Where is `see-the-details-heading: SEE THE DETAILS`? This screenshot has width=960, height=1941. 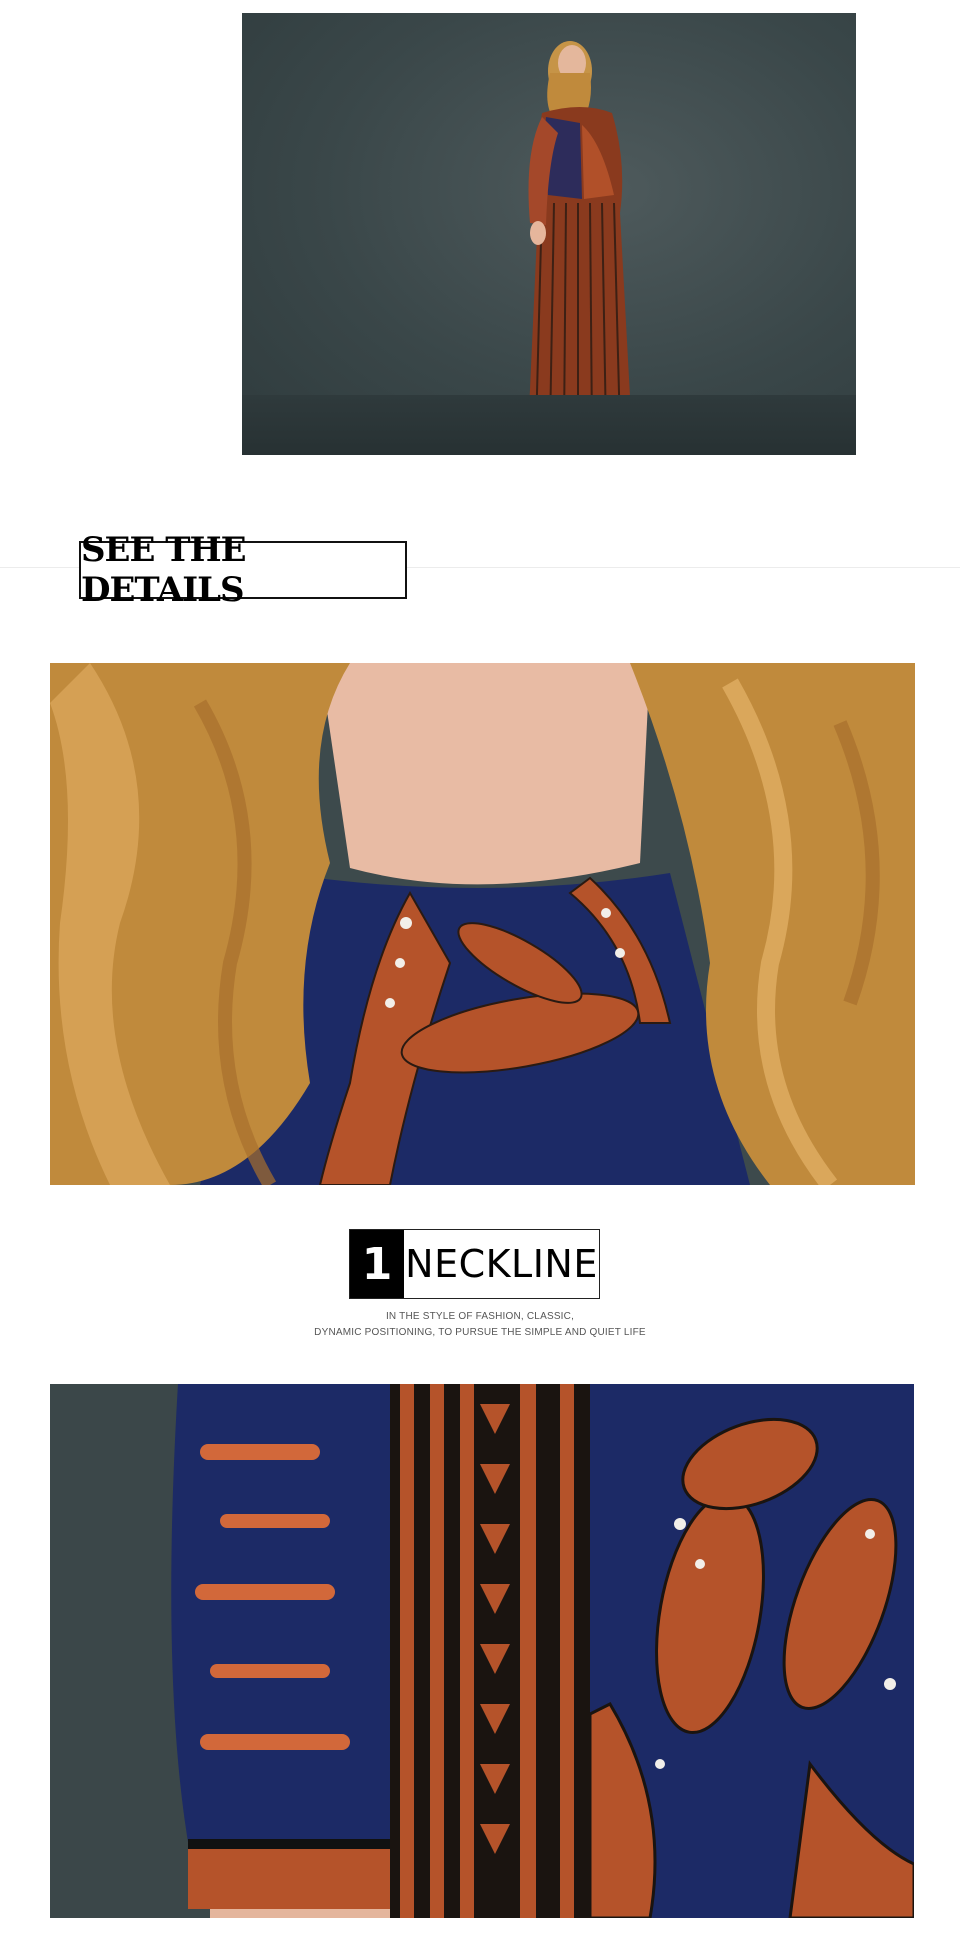
see-the-details-heading: SEE THE DETAILS is located at coordinates (243, 570).